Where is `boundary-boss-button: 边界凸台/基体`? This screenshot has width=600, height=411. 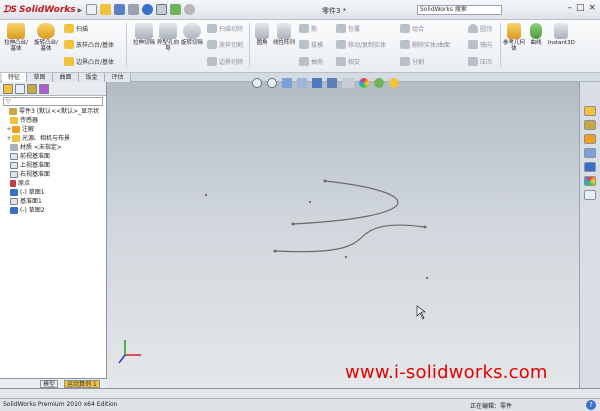
boundary-boss-button: 边界凸台/基体 is located at coordinates (89, 61).